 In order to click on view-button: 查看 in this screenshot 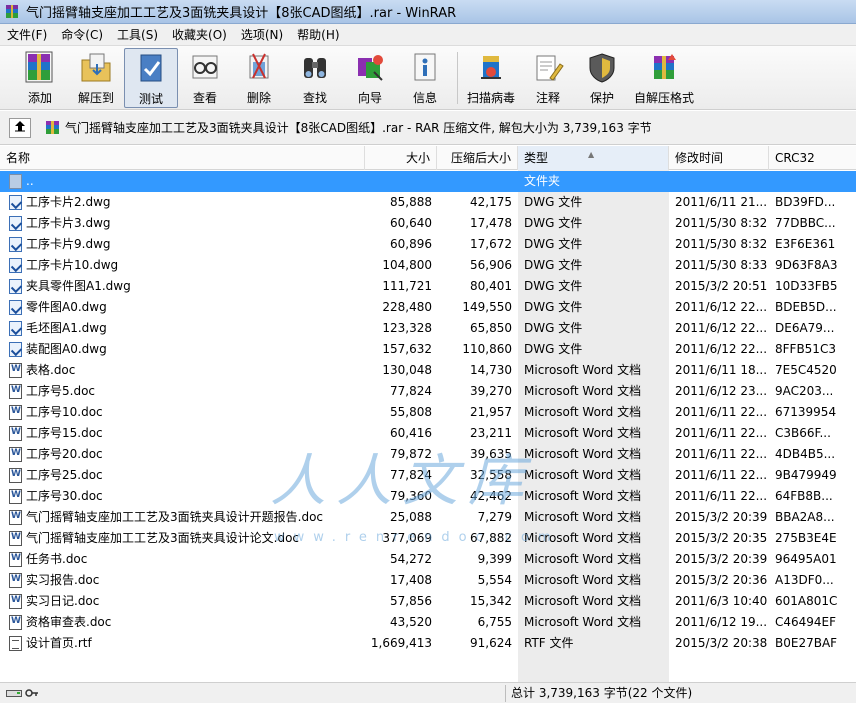, I will do `click(205, 78)`.